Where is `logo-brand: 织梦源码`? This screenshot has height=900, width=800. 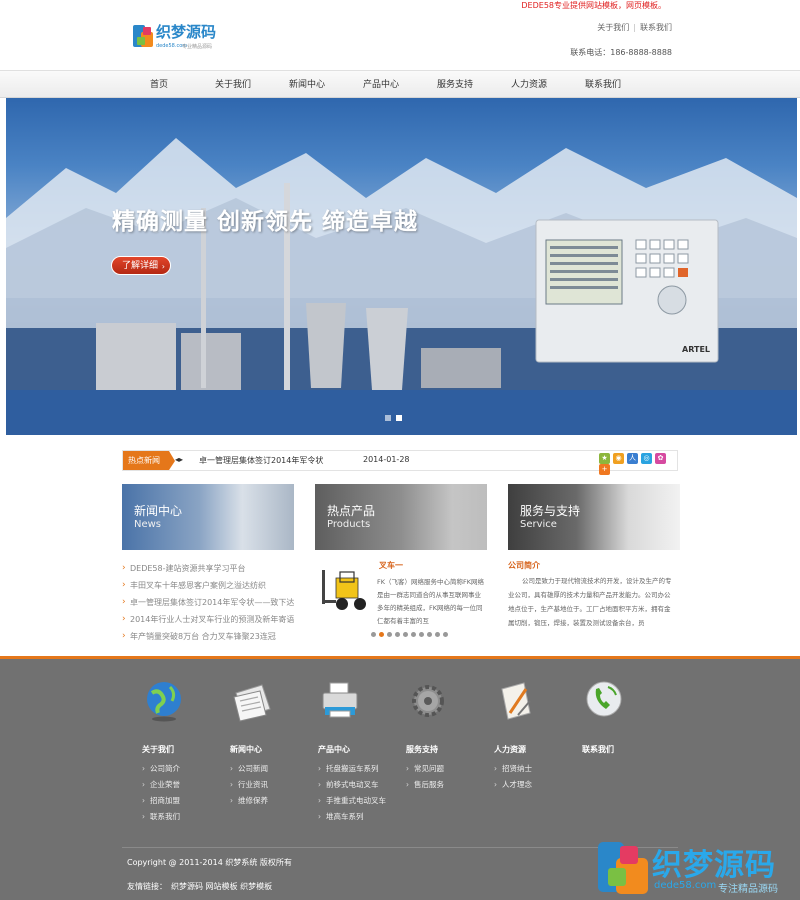
logo-brand: 织梦源码 is located at coordinates (186, 32).